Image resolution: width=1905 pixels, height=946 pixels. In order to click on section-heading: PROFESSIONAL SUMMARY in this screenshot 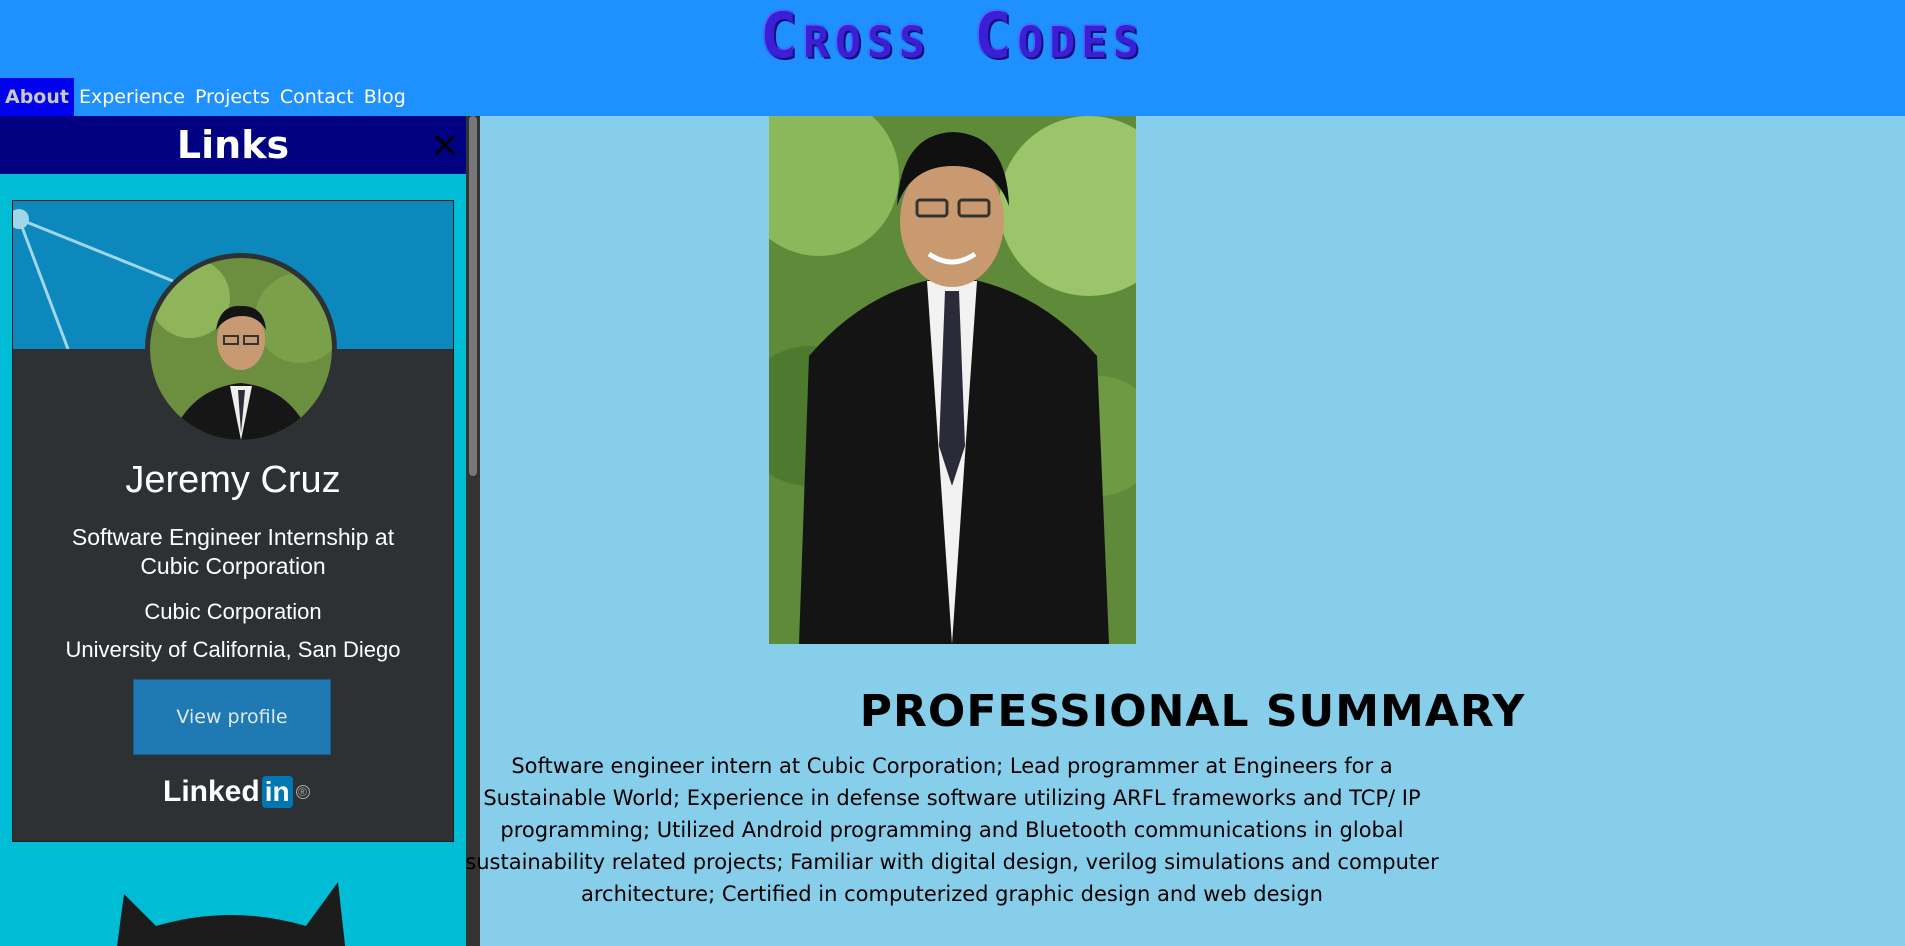, I will do `click(1192, 711)`.